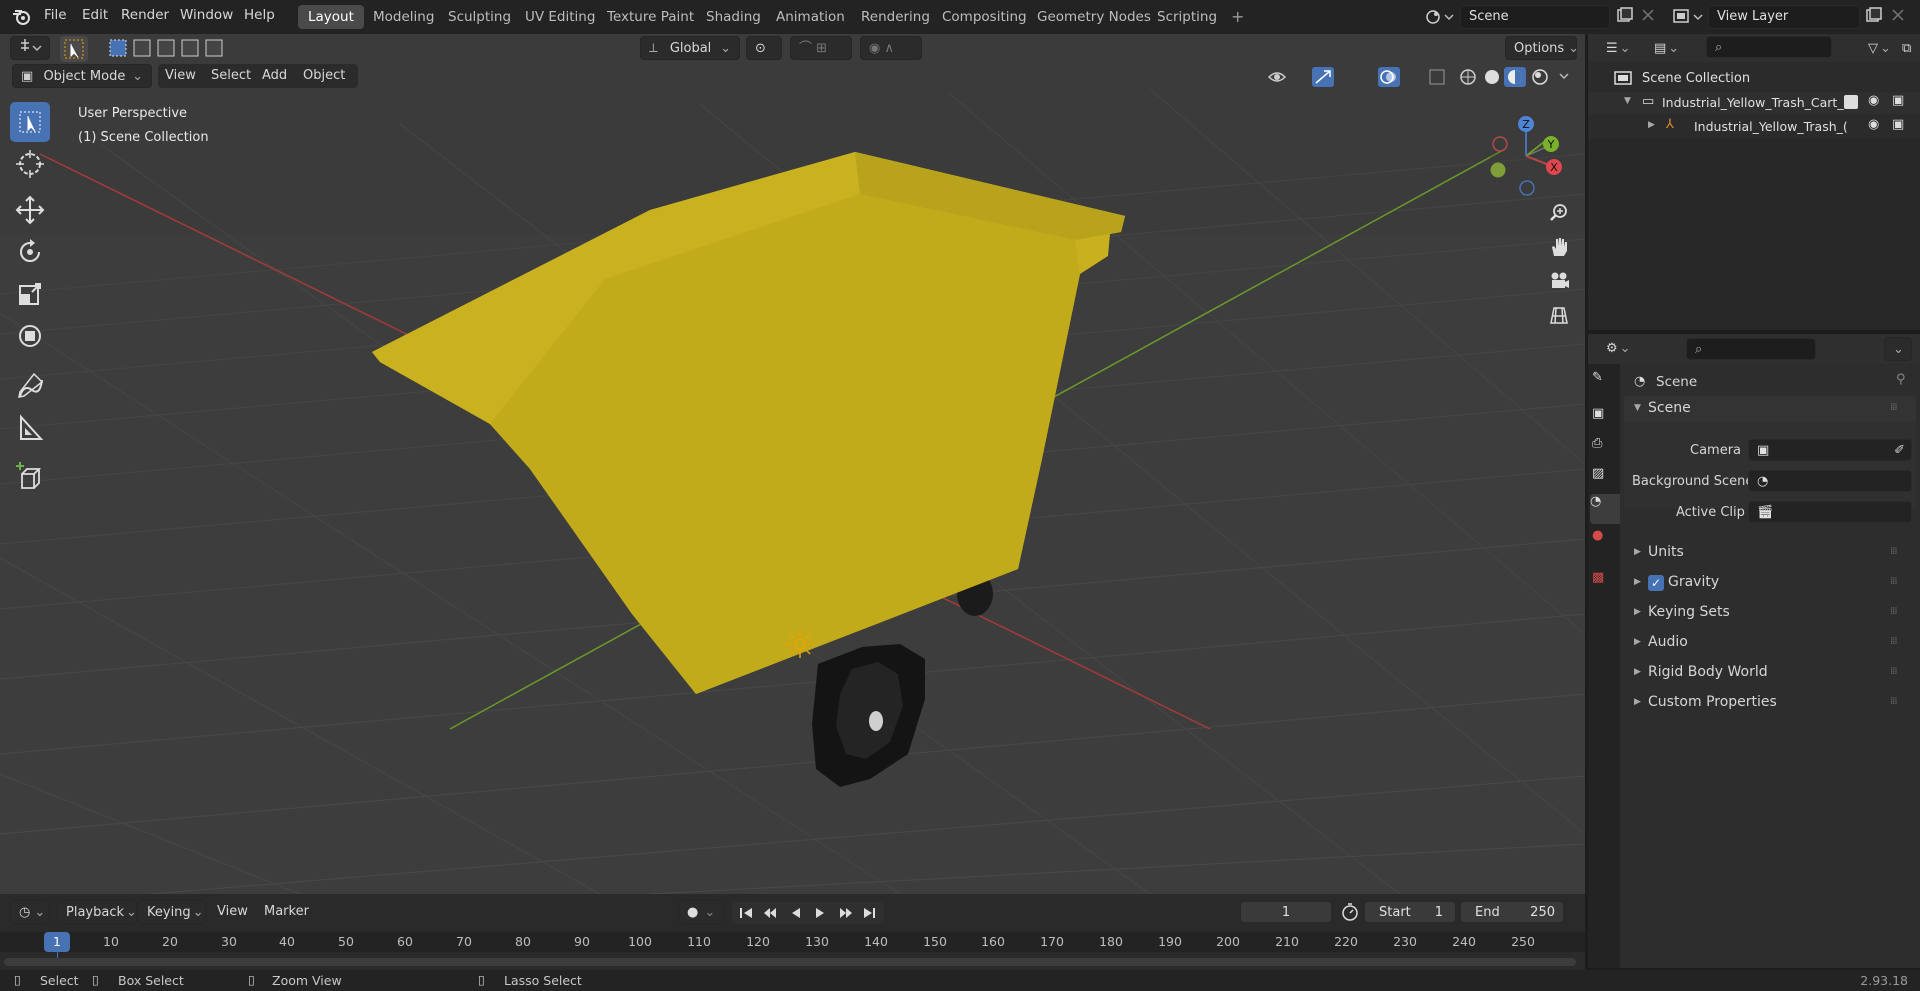 The width and height of the screenshot is (1920, 991). What do you see at coordinates (746, 913) in the screenshot?
I see `jump-start-icon` at bounding box center [746, 913].